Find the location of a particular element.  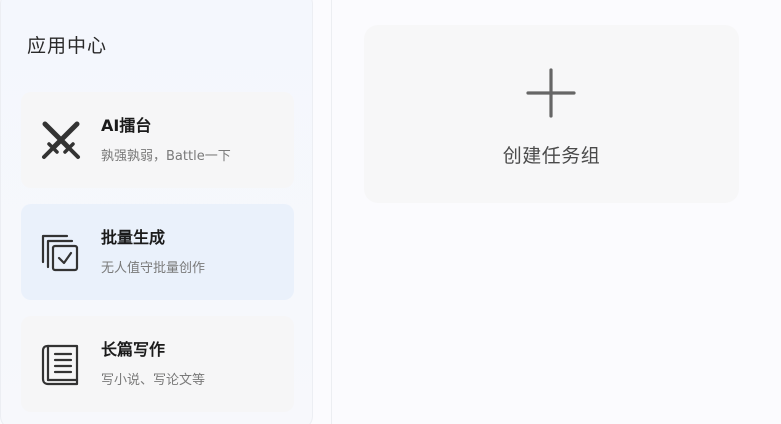

create-task-group-label: 创建任务组 is located at coordinates (551, 156).